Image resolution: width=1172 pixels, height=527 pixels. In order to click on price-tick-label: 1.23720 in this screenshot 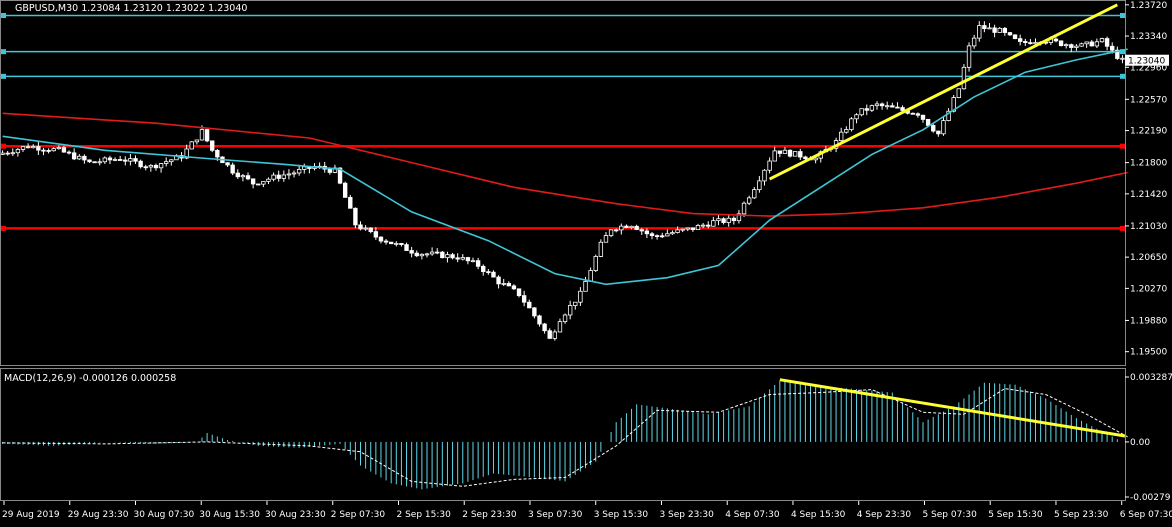, I will do `click(1148, 6)`.